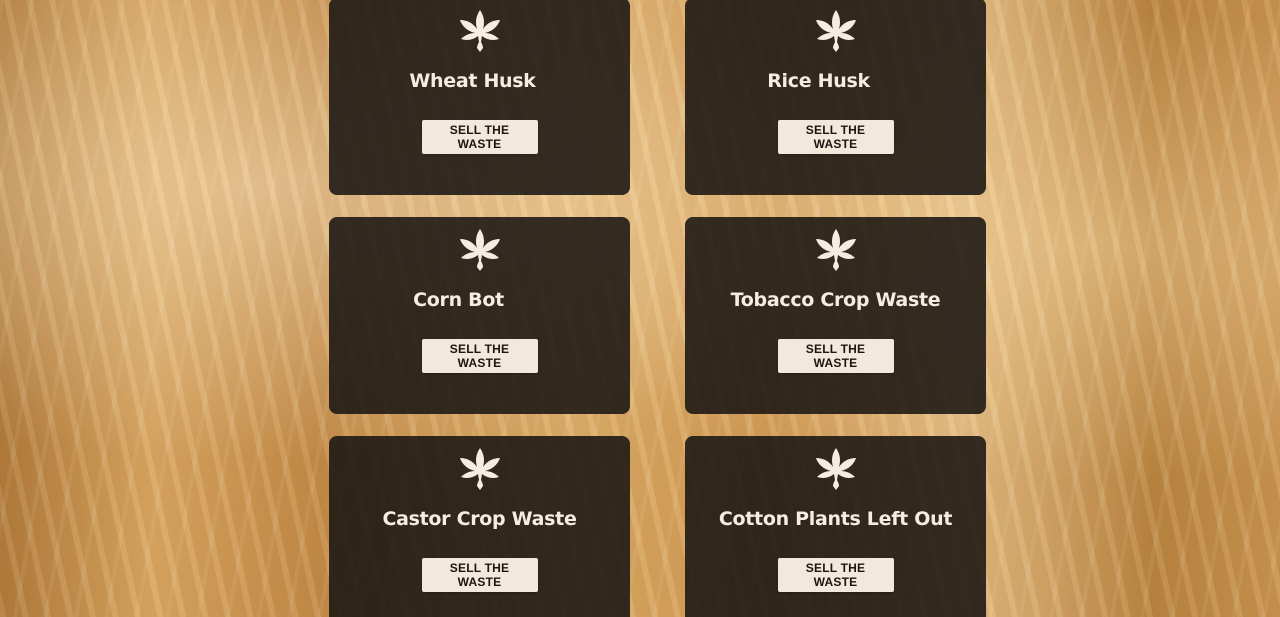  What do you see at coordinates (835, 300) in the screenshot?
I see `card-title: Tobacco Crop Waste` at bounding box center [835, 300].